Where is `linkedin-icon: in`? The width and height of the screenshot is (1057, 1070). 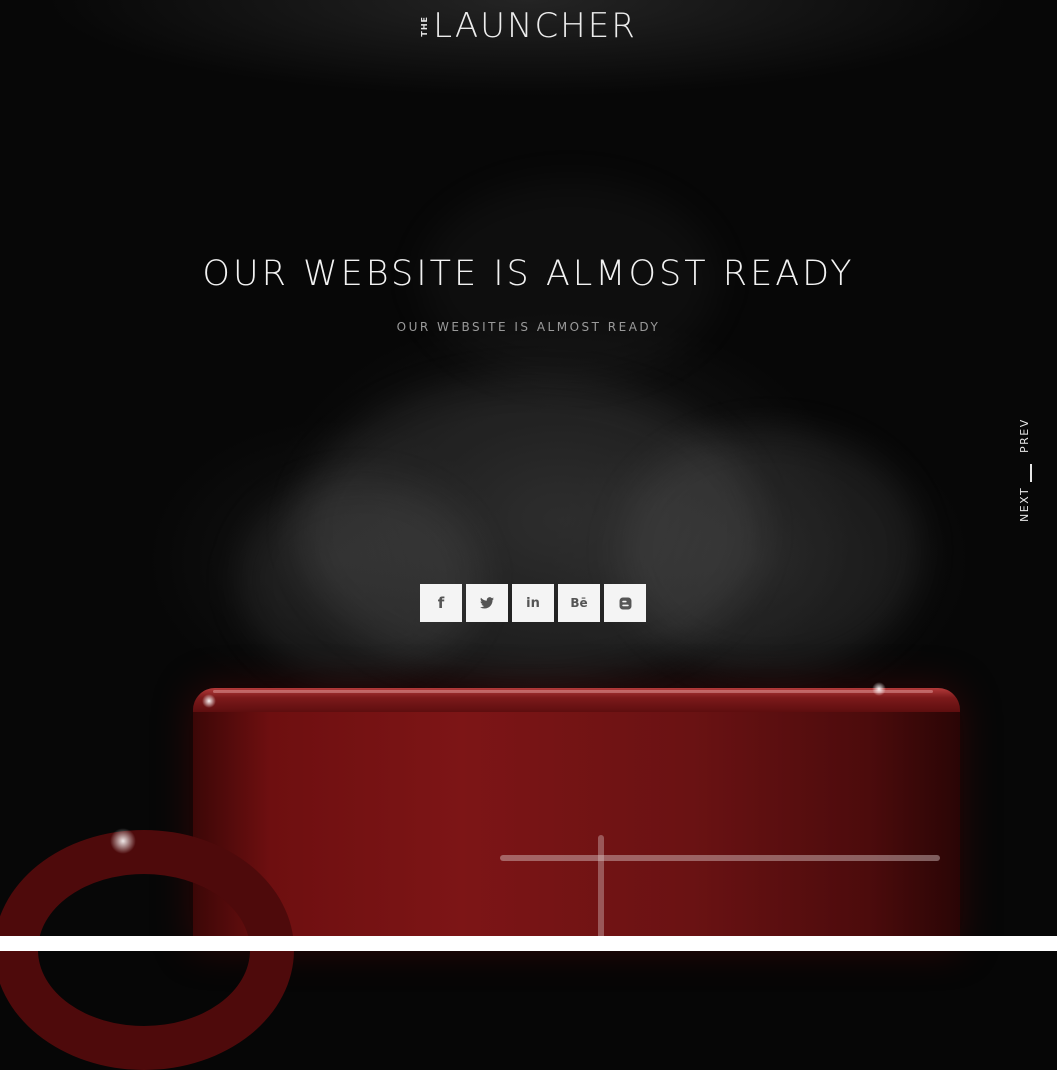
linkedin-icon: in is located at coordinates (533, 603).